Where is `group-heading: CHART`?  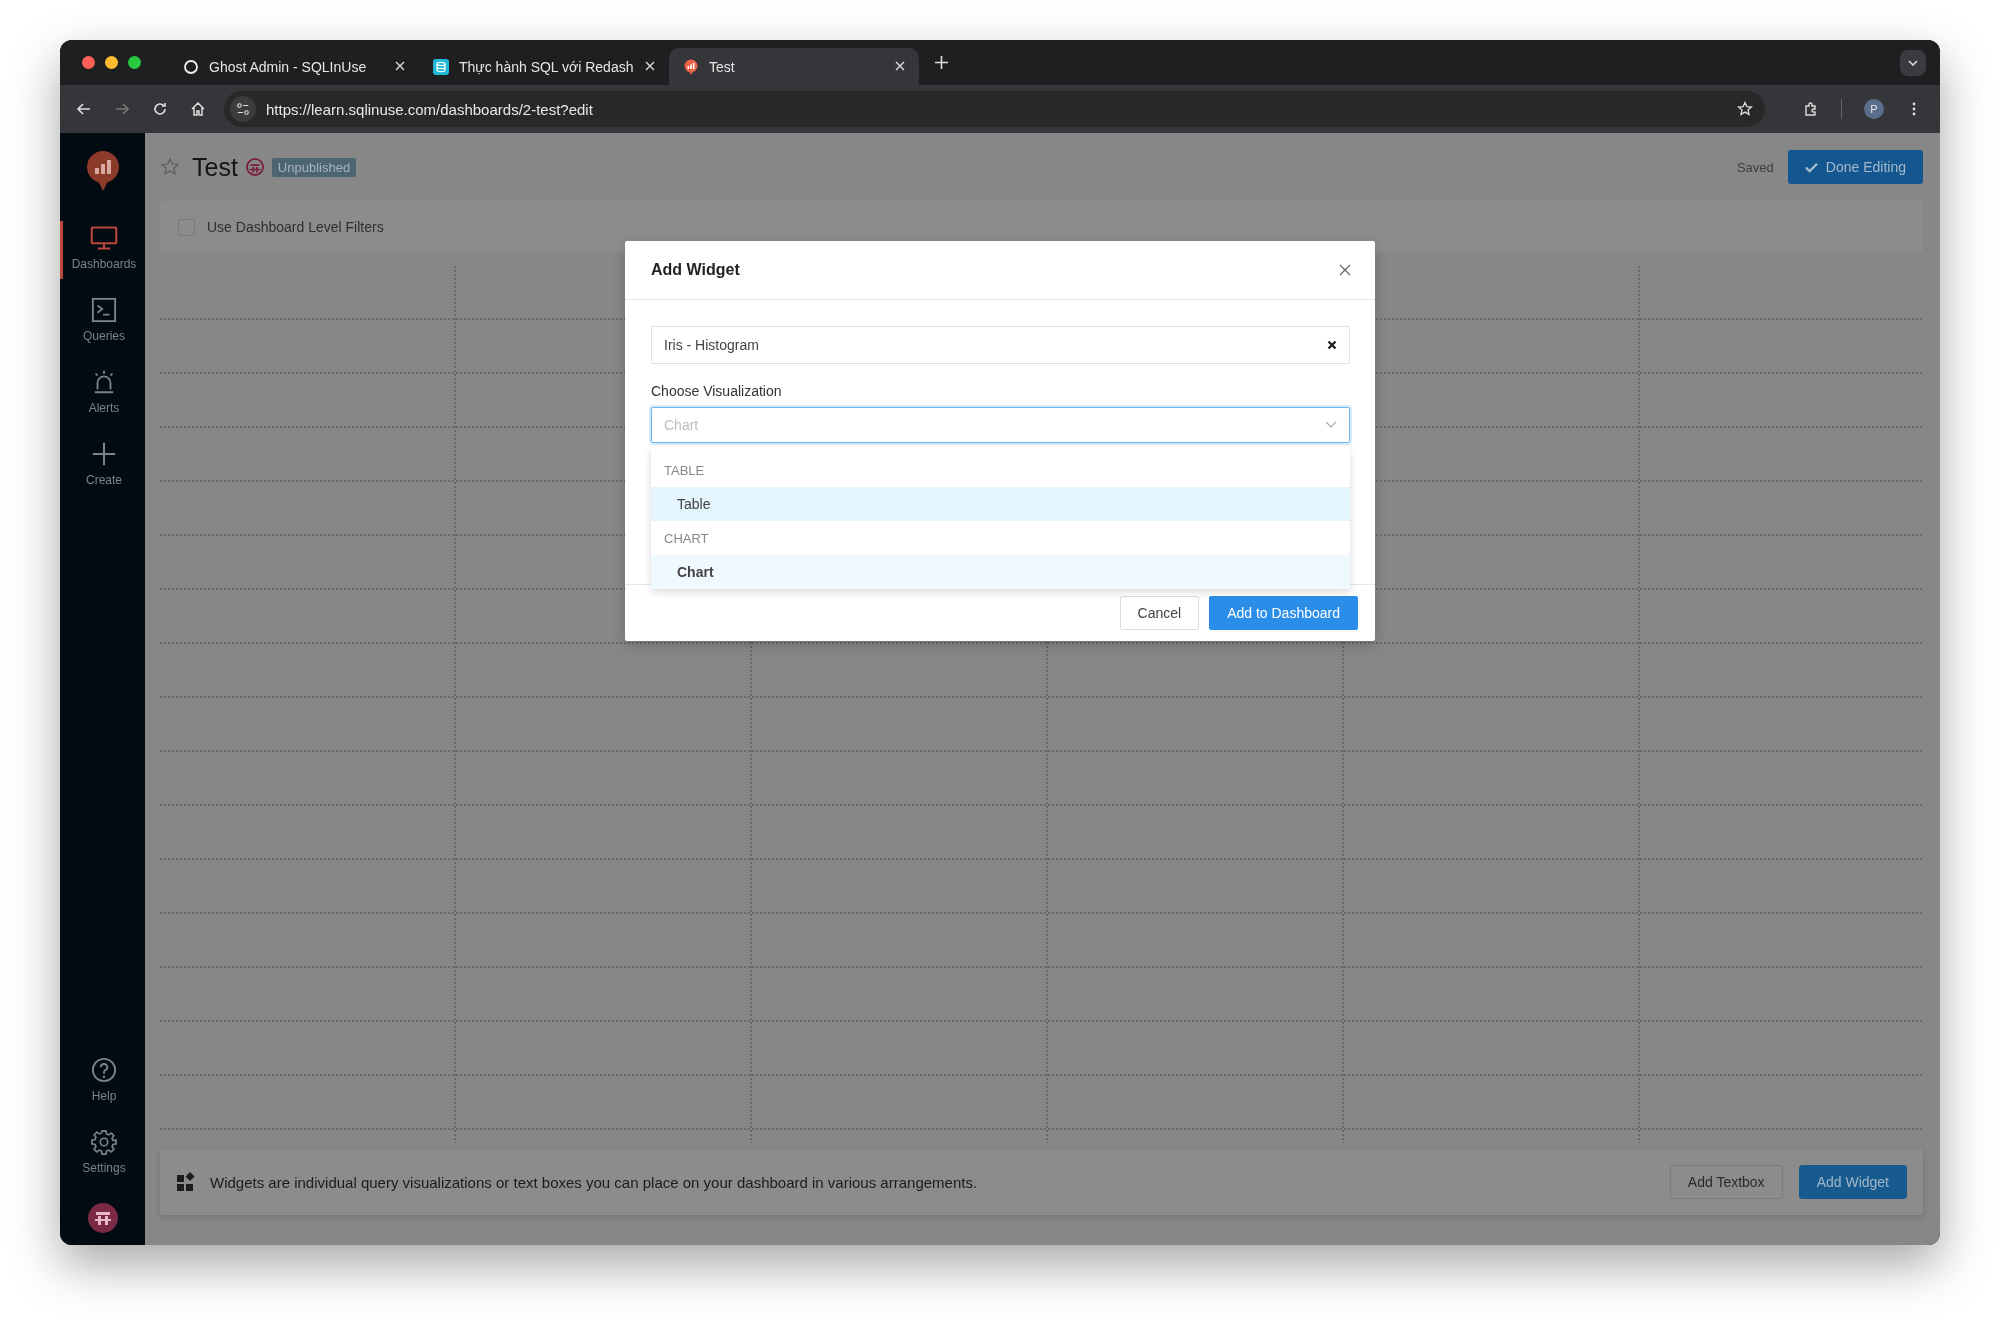
group-heading: CHART is located at coordinates (686, 539).